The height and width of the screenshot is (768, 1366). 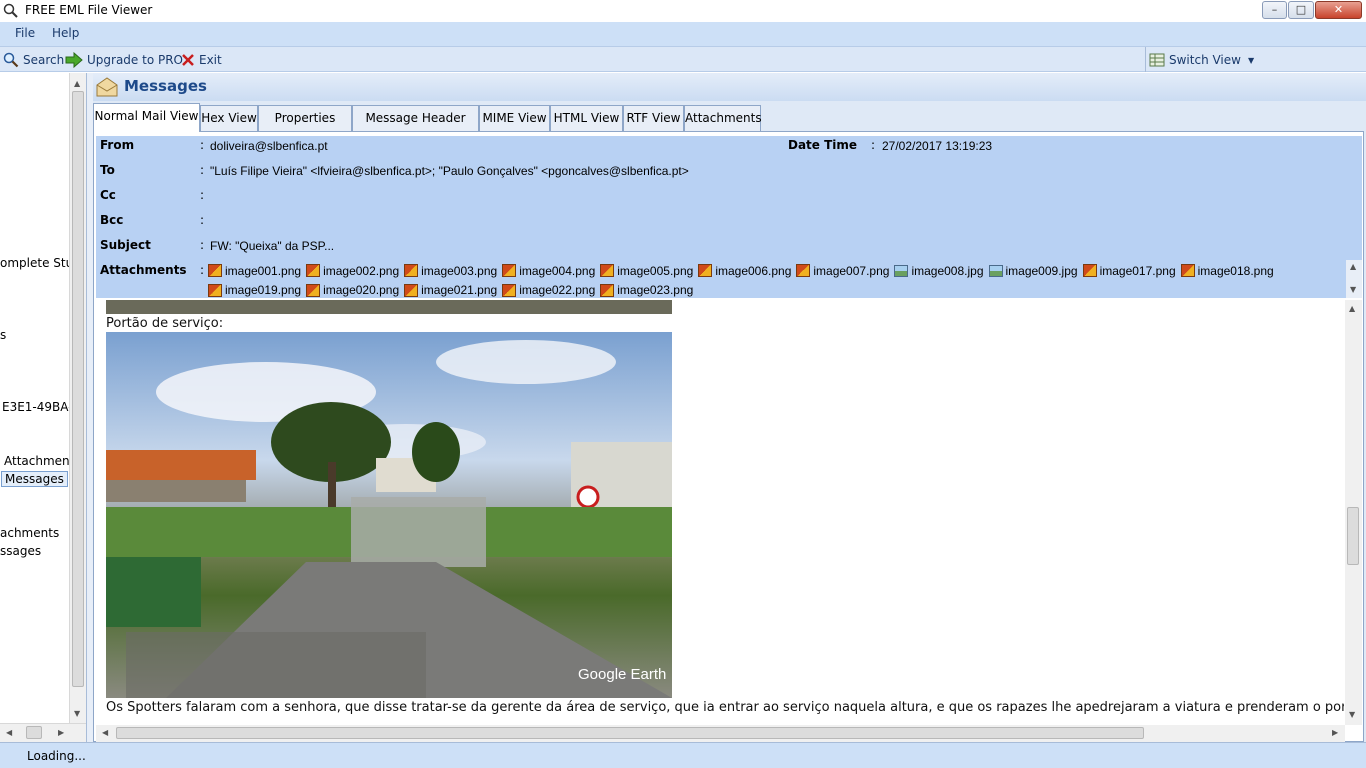 I want to click on exit-button: Exit, so click(x=201, y=60).